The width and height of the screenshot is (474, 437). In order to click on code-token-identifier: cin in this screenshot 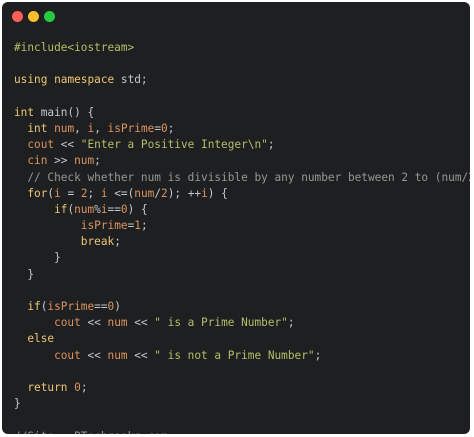, I will do `click(37, 161)`.